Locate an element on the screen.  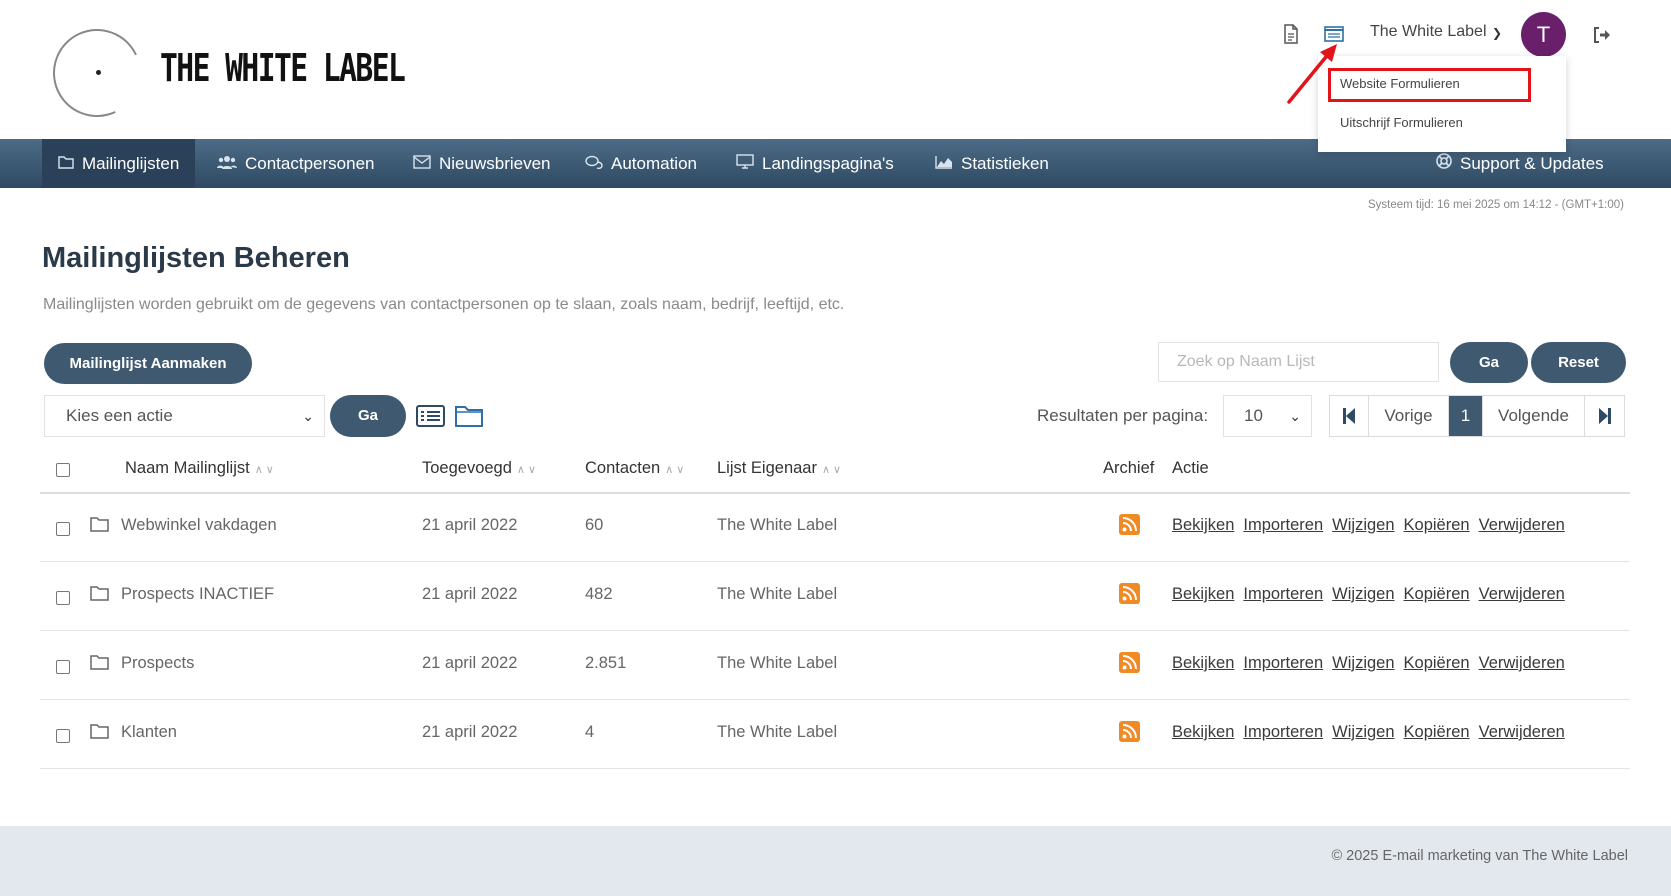
user-menu-name: The White Label is located at coordinates (1428, 32).